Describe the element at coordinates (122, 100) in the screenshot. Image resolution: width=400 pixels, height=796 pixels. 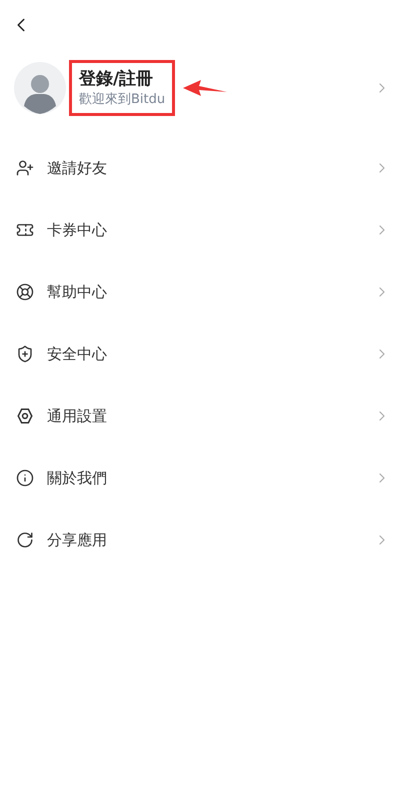
I see `welcome-text: 歡迎來到Bitdu` at that location.